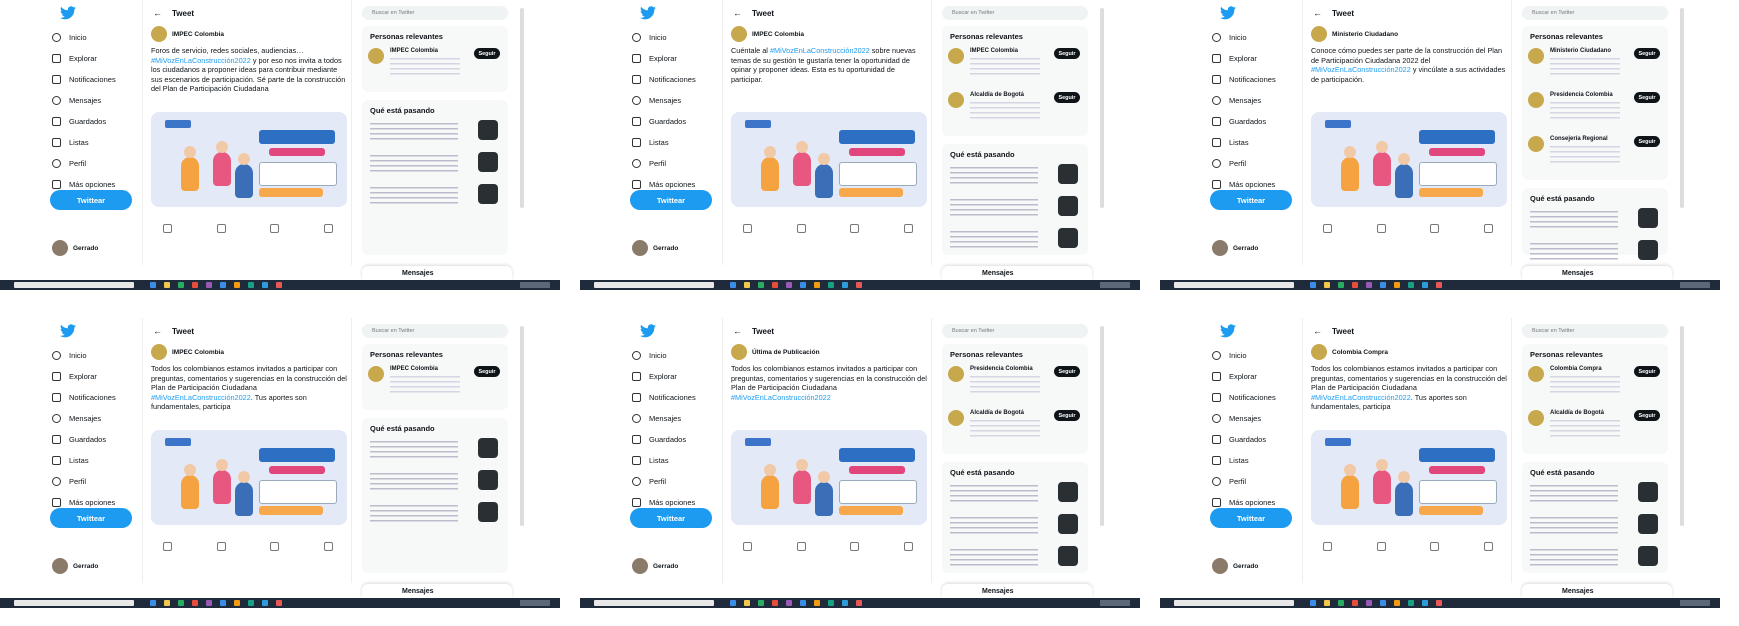 Image resolution: width=1739 pixels, height=626 pixels. Describe the element at coordinates (436, 384) in the screenshot. I see `relevant-person: IMPEC Colombia Seguir` at that location.